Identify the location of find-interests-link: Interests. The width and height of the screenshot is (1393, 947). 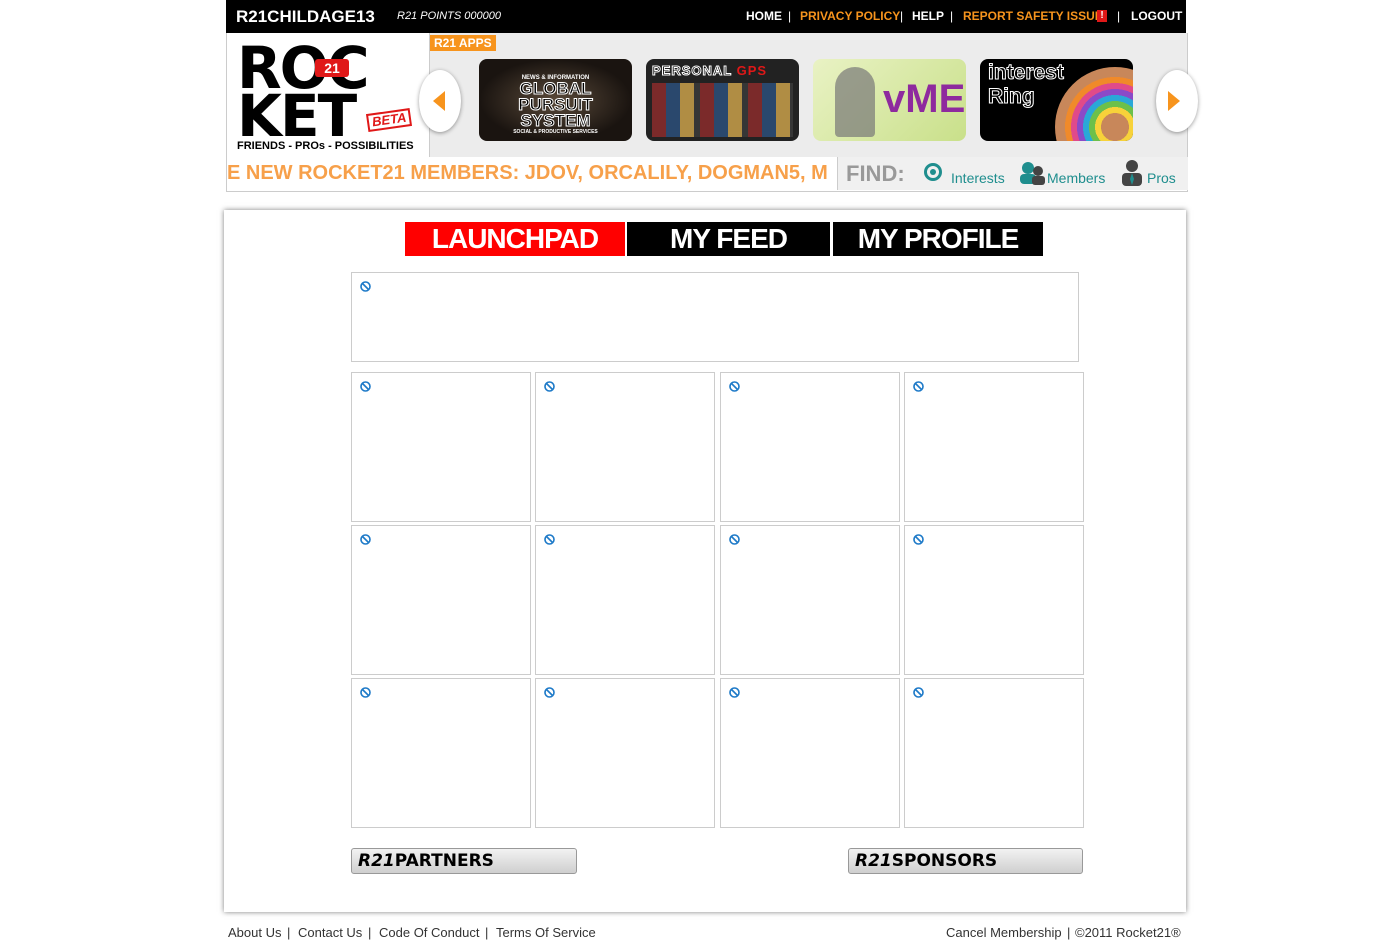
(978, 178).